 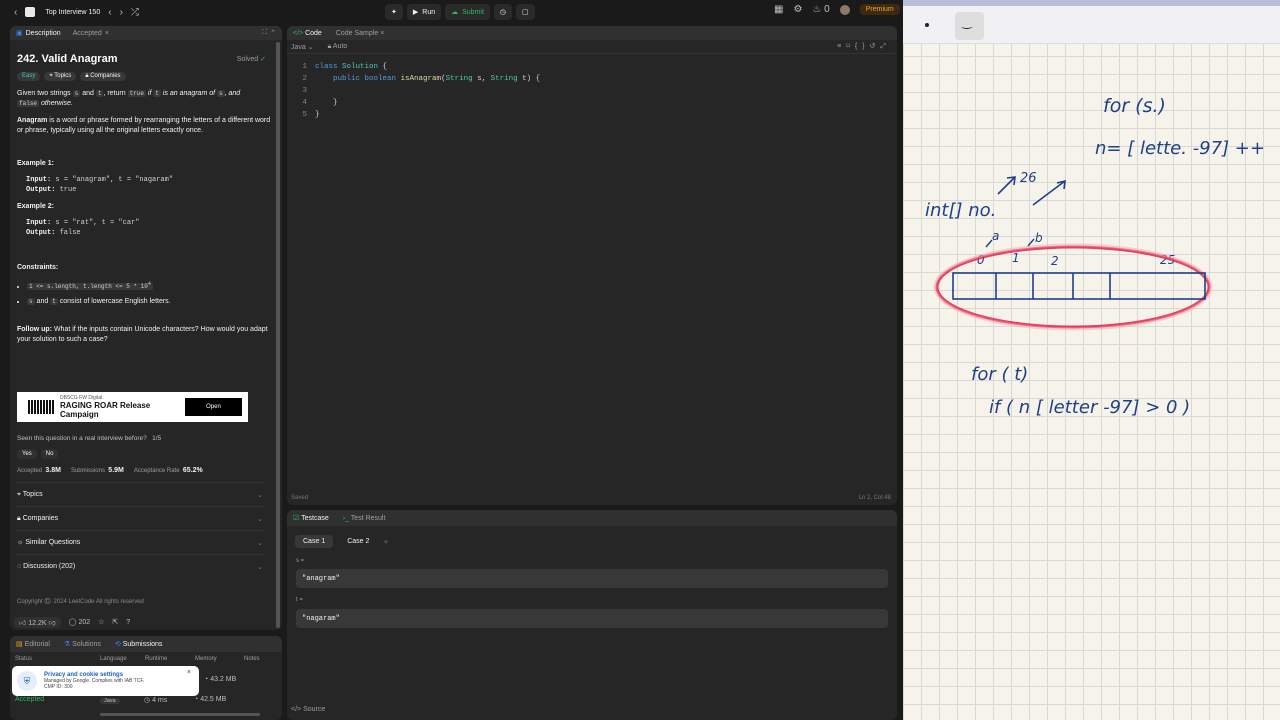 I want to click on section-discussion: ◌ Discussion (202) ⌄, so click(x=140, y=566).